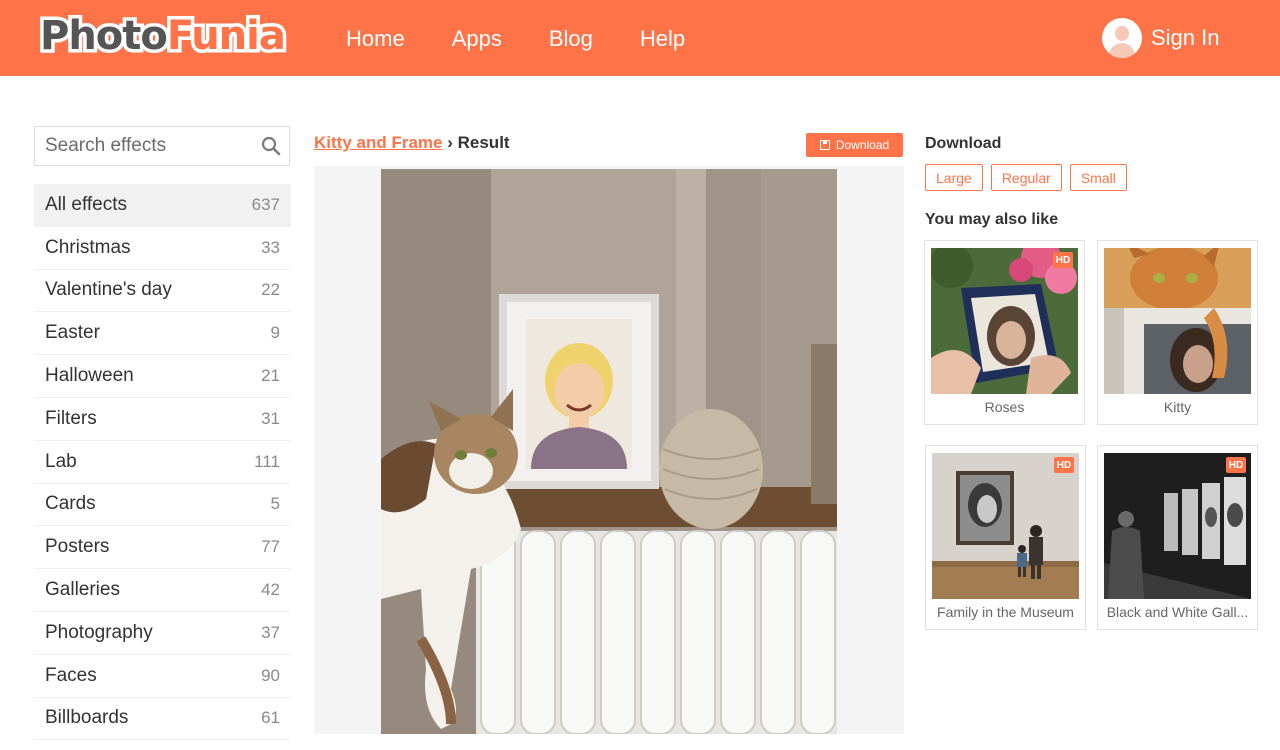 This screenshot has width=1280, height=750. Describe the element at coordinates (162, 419) in the screenshot. I see `category-filters: Filters 31` at that location.